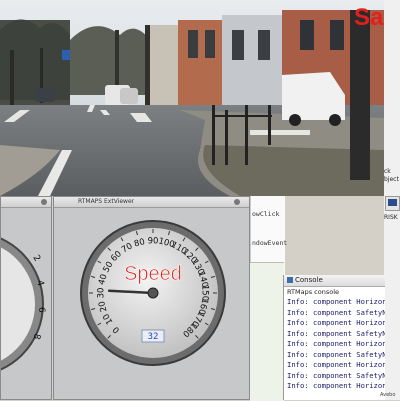  I want to click on left-gauge-tick-label: 2, so click(36, 259).